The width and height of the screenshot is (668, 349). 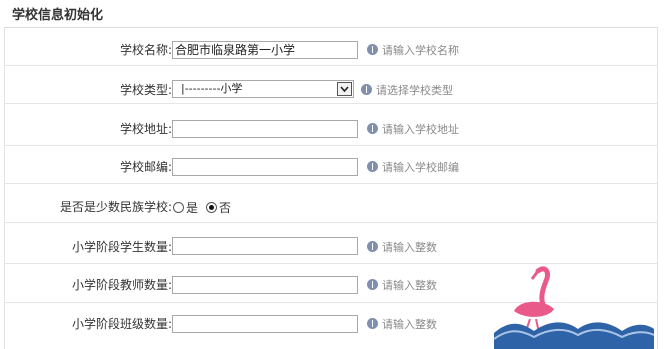 What do you see at coordinates (409, 324) in the screenshot?
I see `class-count-hint: 请输入整数` at bounding box center [409, 324].